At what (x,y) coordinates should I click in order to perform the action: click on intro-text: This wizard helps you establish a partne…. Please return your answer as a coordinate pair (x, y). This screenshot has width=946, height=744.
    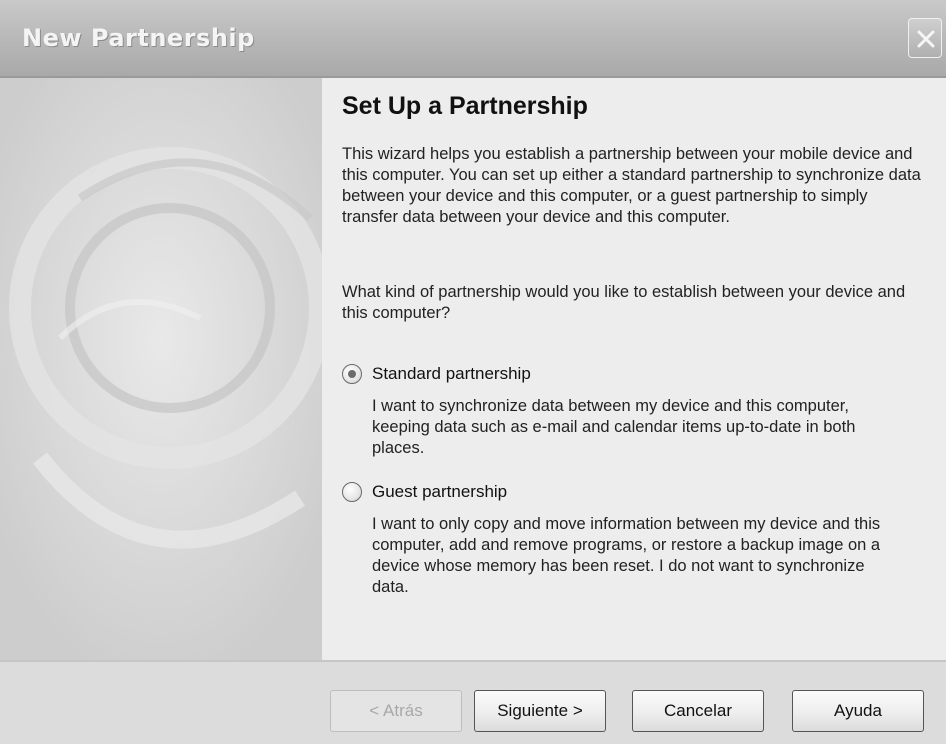
    Looking at the image, I should click on (631, 185).